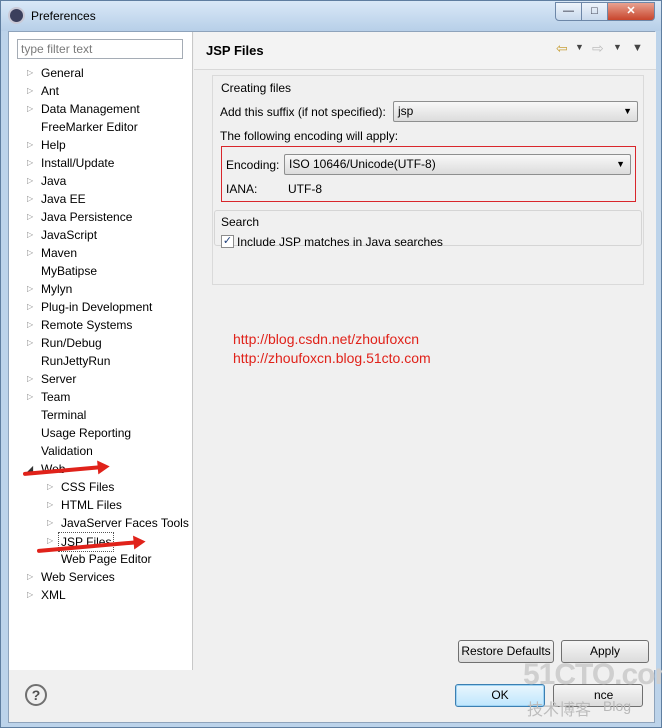  Describe the element at coordinates (64, 415) in the screenshot. I see `tree-item-label: Terminal` at that location.